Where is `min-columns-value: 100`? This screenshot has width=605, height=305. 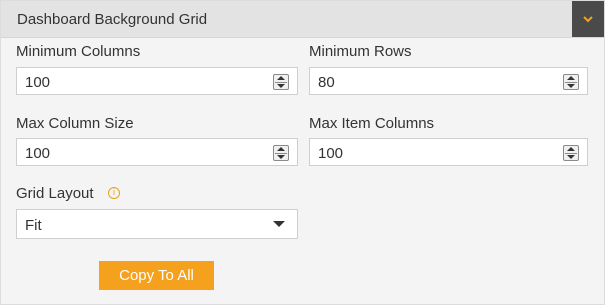
min-columns-value: 100 is located at coordinates (38, 82).